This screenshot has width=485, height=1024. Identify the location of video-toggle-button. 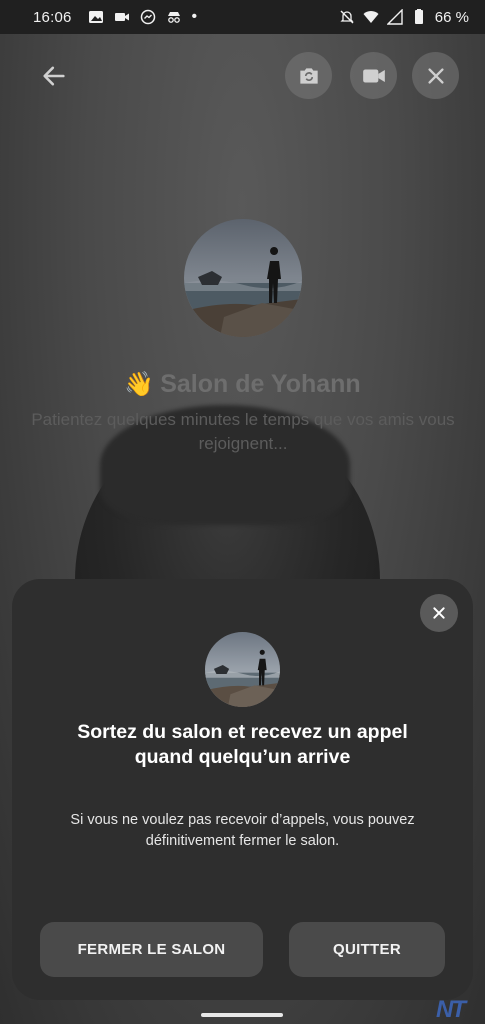
(373, 75).